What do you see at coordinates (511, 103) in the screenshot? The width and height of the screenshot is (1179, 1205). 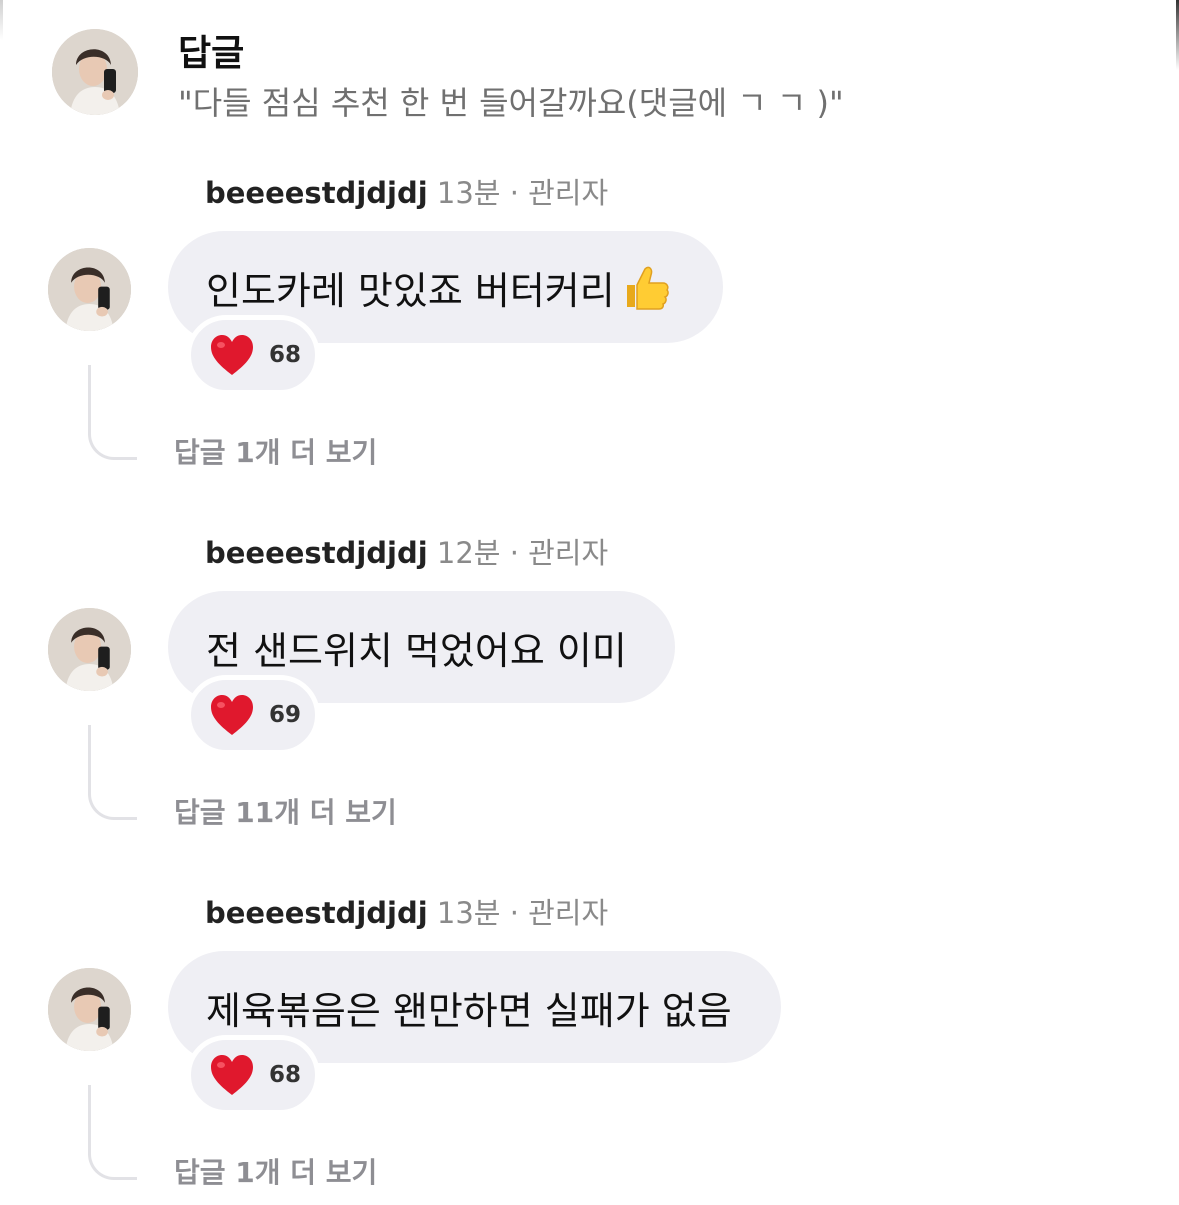 I see `original-post-quote: "다들 점심 추천 한 번 들어갈까요(댓글에 ㄱ ㄱ )"` at bounding box center [511, 103].